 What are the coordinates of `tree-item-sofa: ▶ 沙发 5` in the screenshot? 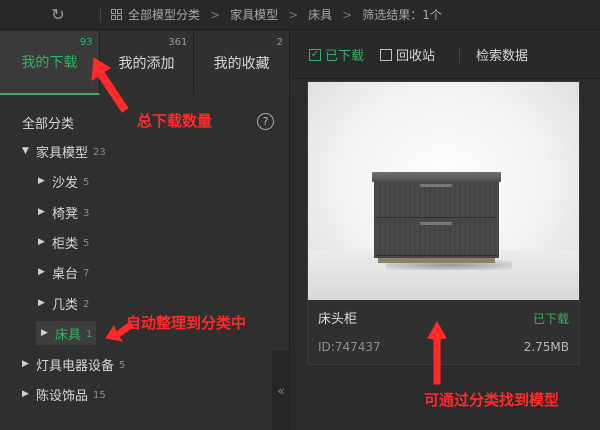 It's located at (63, 181).